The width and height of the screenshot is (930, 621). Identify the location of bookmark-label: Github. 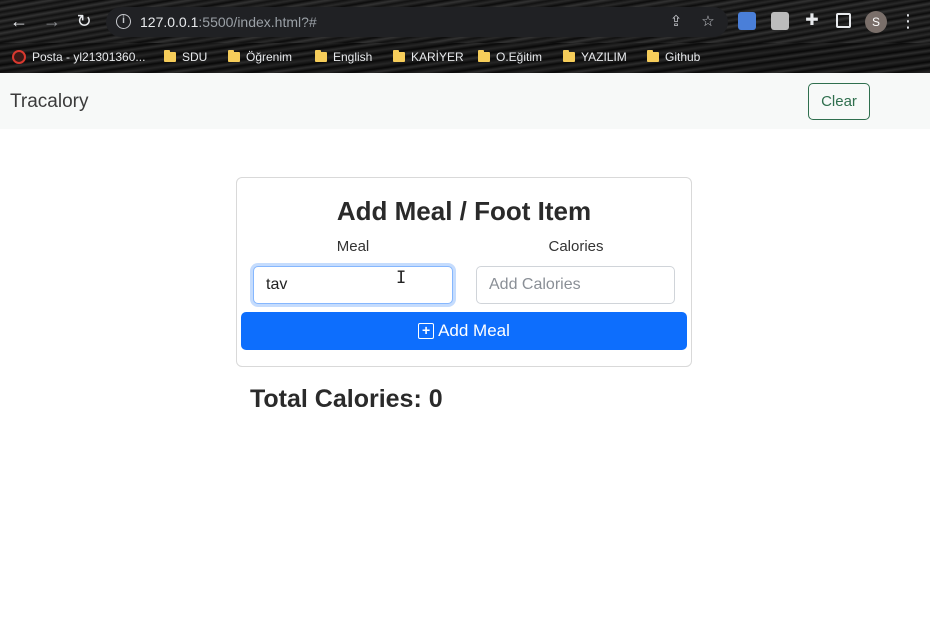
(683, 57).